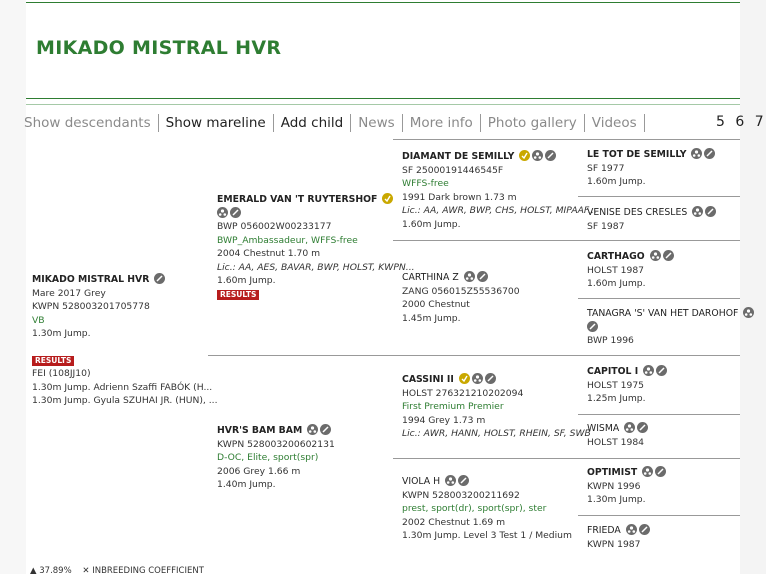 The height and width of the screenshot is (576, 766). Describe the element at coordinates (421, 481) in the screenshot. I see `dd-name: VIOLA H` at that location.